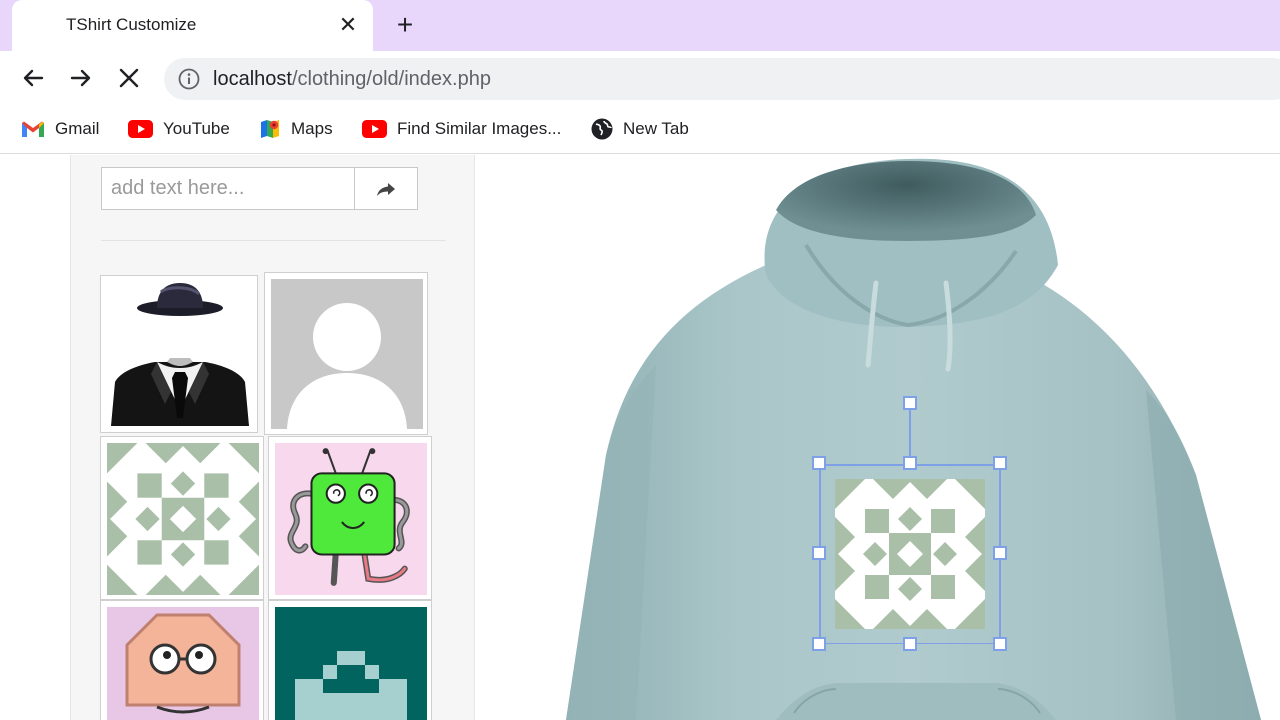 Image resolution: width=1280 pixels, height=720 pixels. What do you see at coordinates (77, 128) in the screenshot?
I see `bookmark-label: Gmail` at bounding box center [77, 128].